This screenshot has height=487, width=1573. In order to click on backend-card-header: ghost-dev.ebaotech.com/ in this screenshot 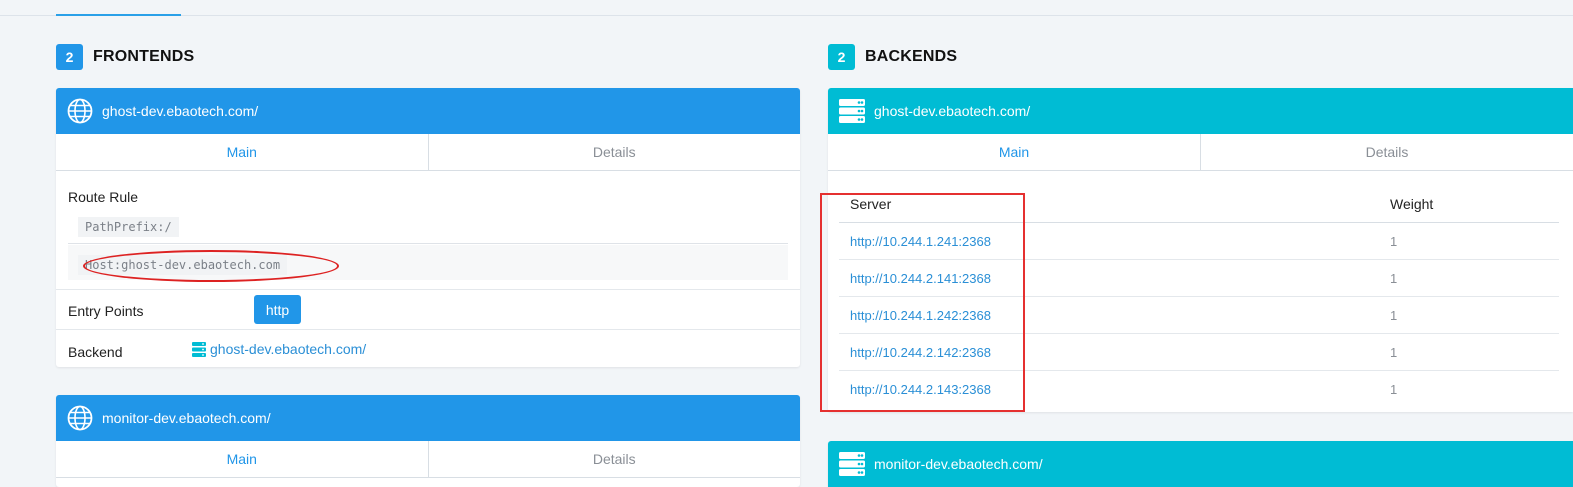, I will do `click(1200, 111)`.